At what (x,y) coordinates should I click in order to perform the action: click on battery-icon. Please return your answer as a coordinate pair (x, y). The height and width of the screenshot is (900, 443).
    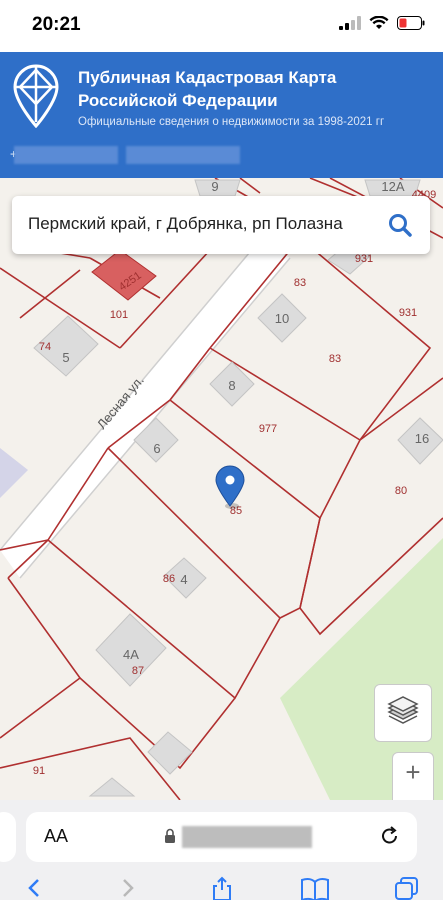
    Looking at the image, I should click on (411, 23).